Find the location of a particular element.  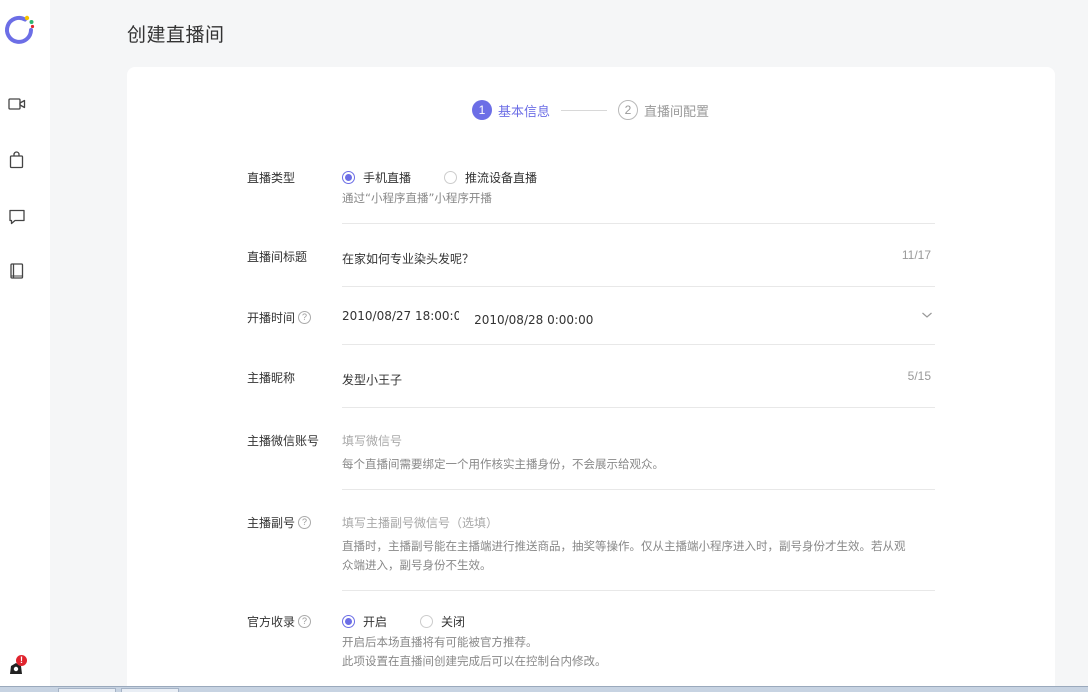

shopping-bag-icon is located at coordinates (17, 160).